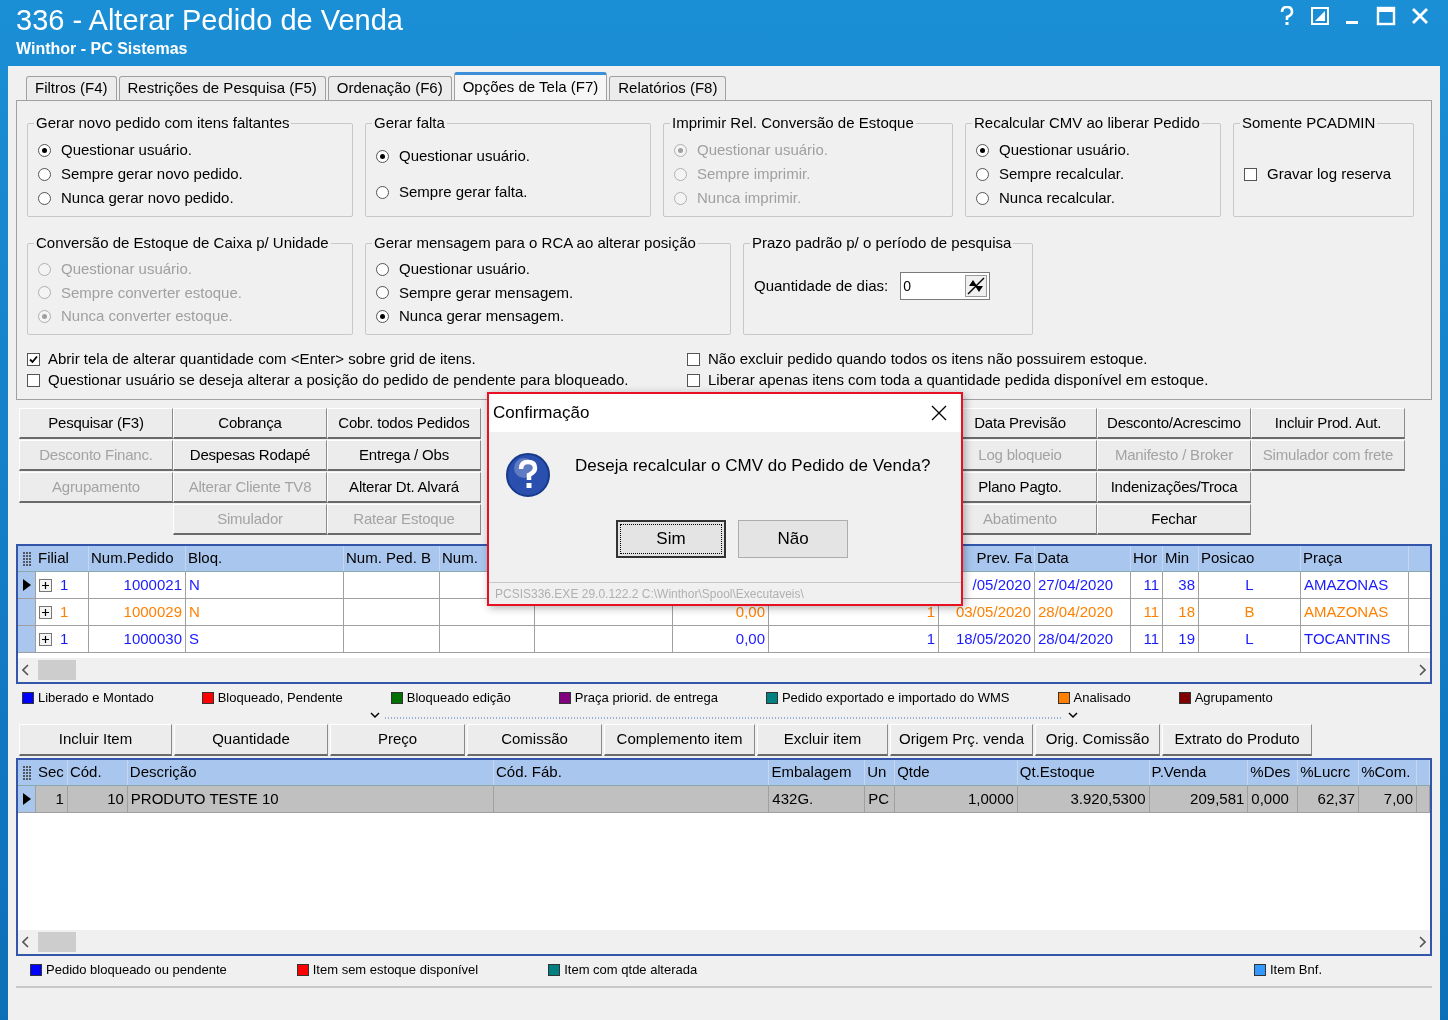 This screenshot has height=1020, width=1448. What do you see at coordinates (976, 286) in the screenshot?
I see `spin-icon` at bounding box center [976, 286].